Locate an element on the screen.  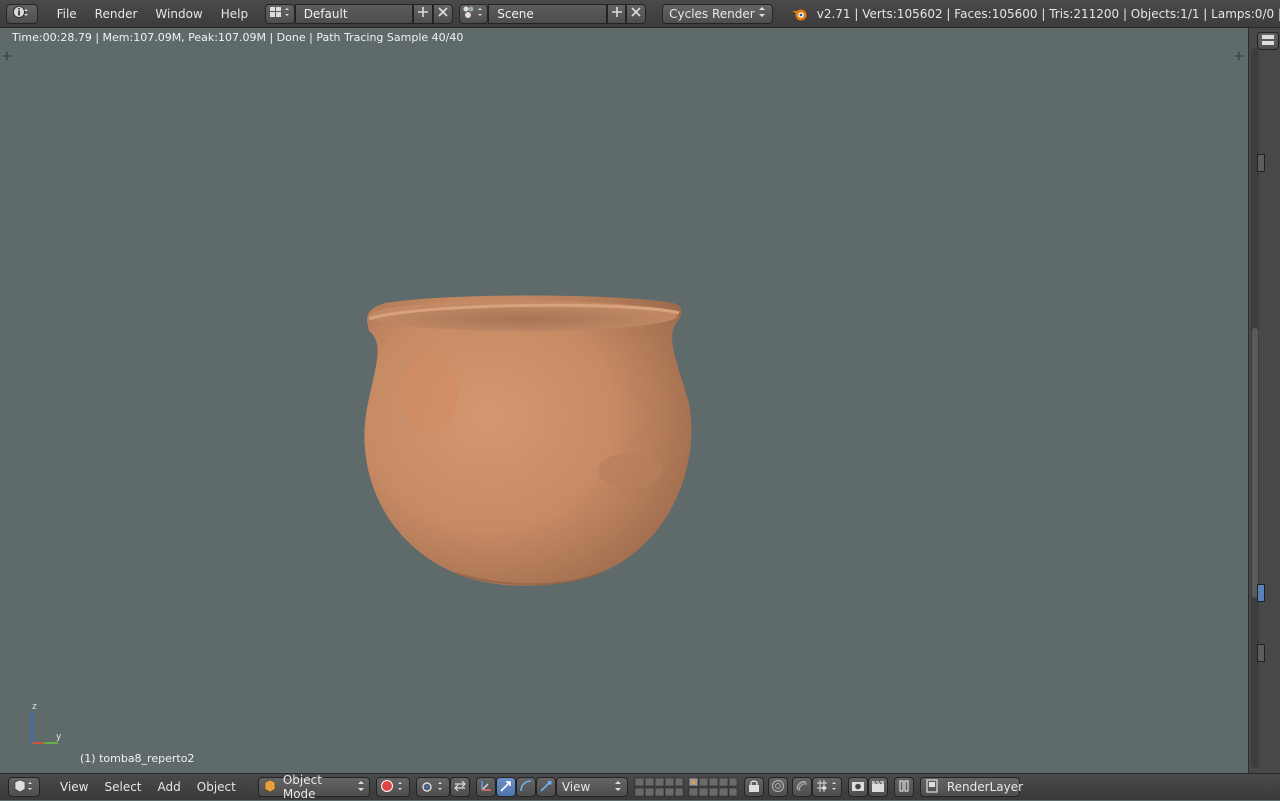
rendered-pot is located at coordinates (528, 440).